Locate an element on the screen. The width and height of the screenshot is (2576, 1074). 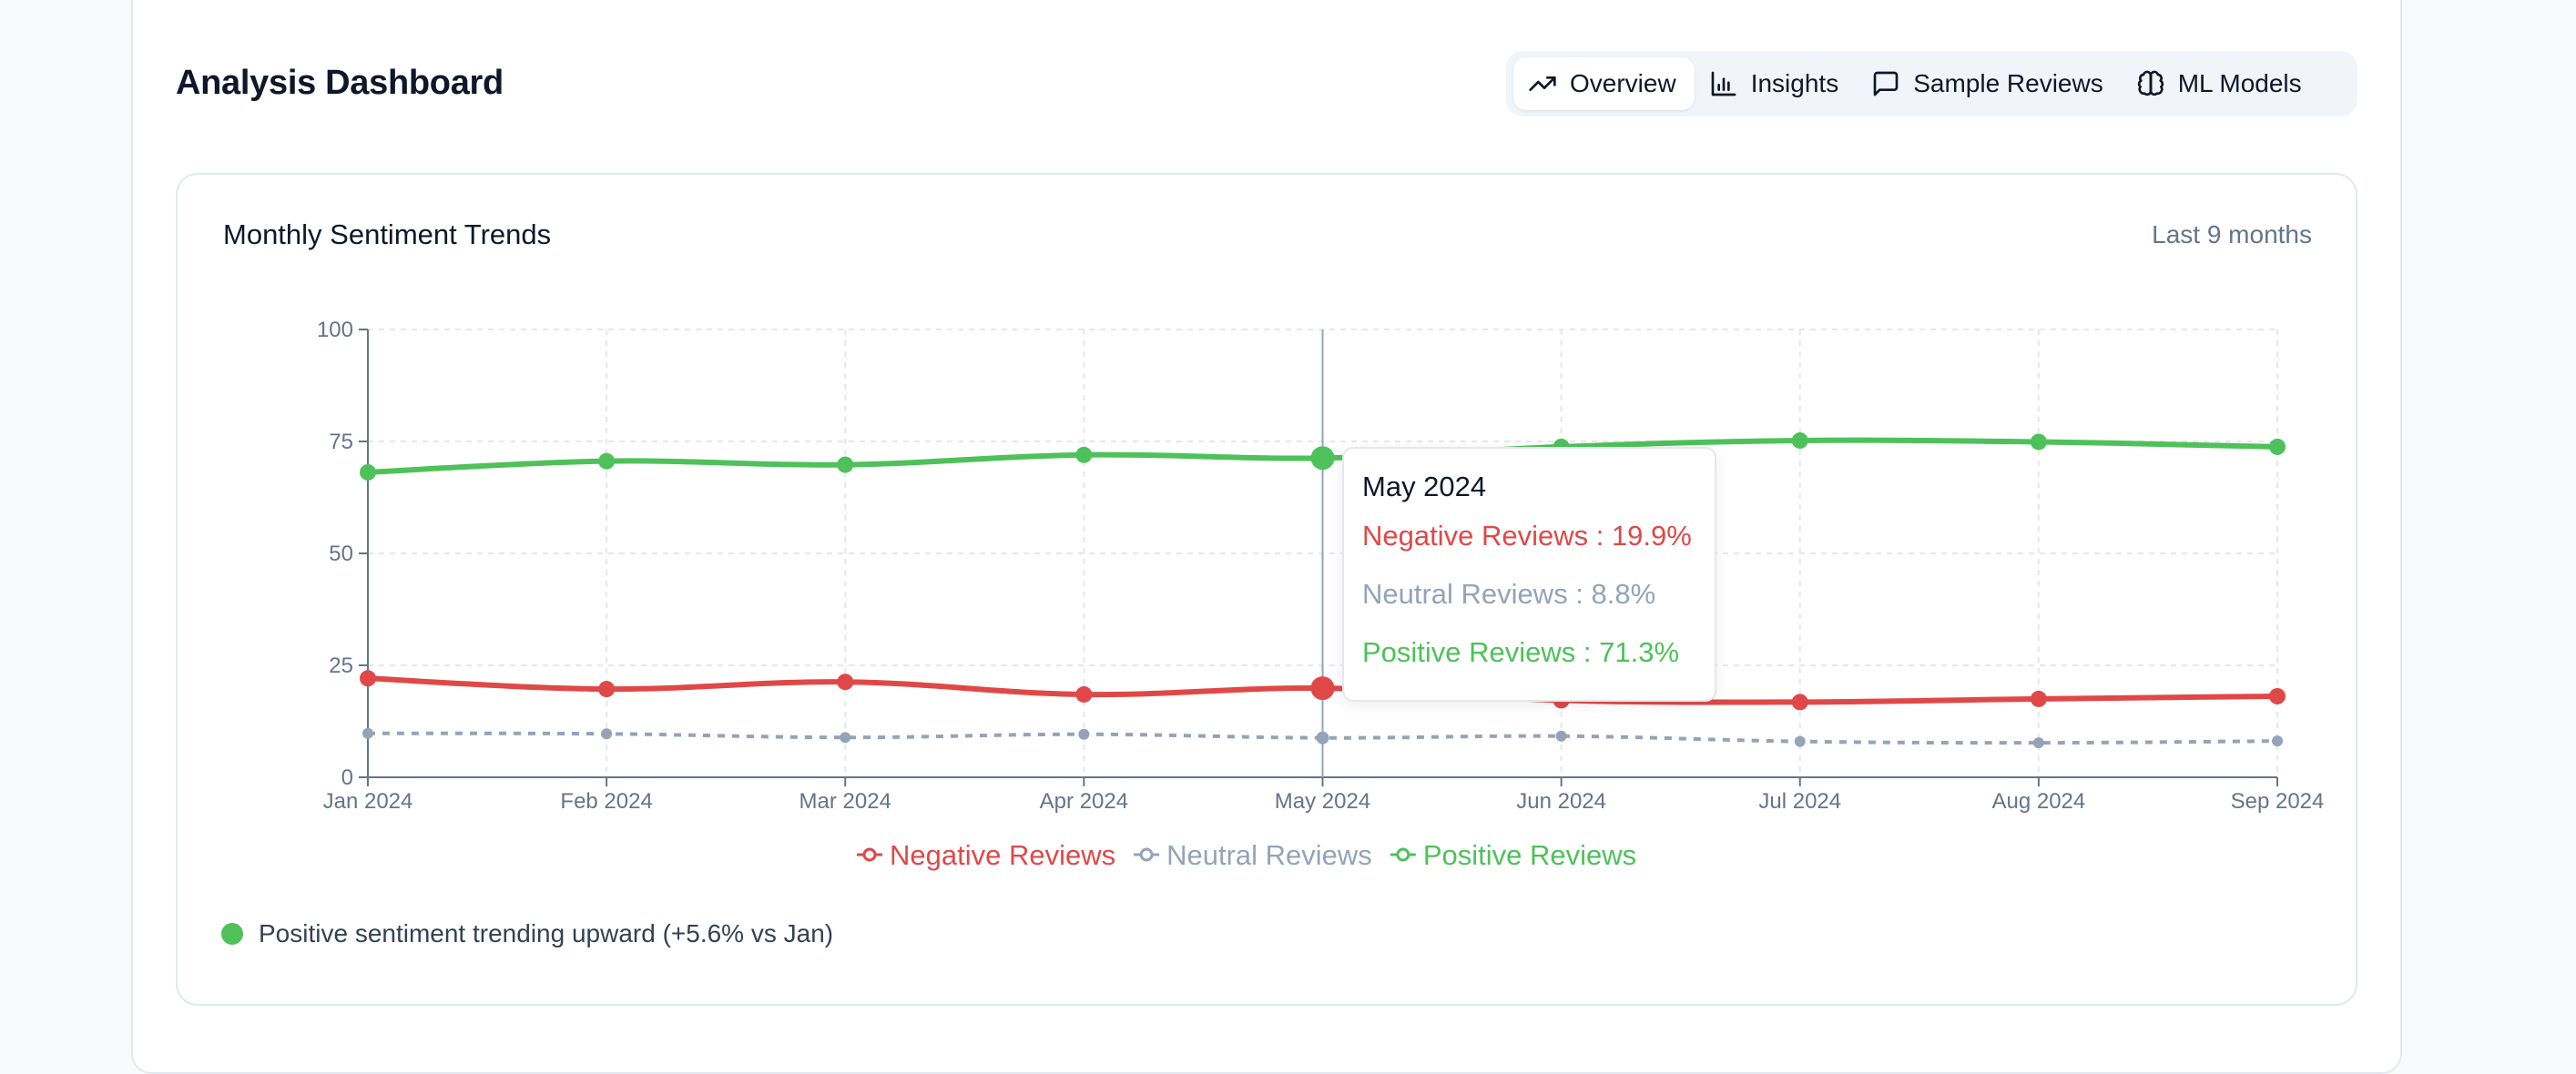
page-title: Analysis Dashboard is located at coordinates (340, 83).